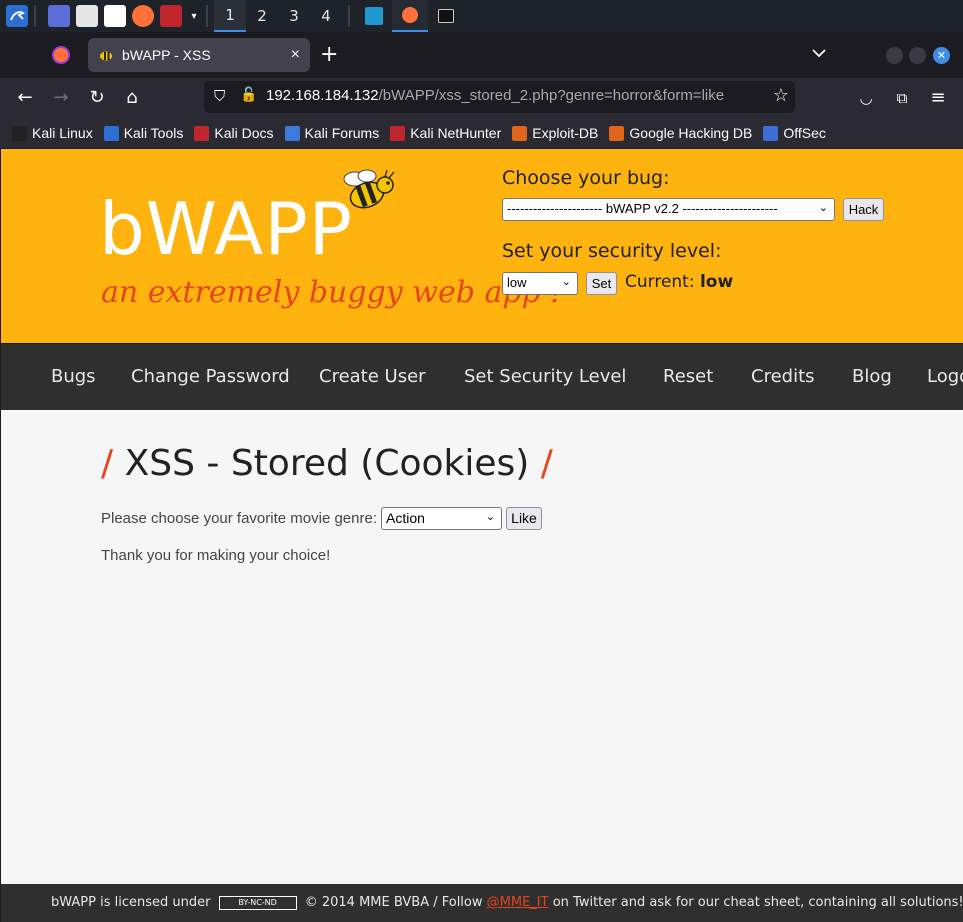  Describe the element at coordinates (863, 209) in the screenshot. I see `hack-button: Hack` at that location.